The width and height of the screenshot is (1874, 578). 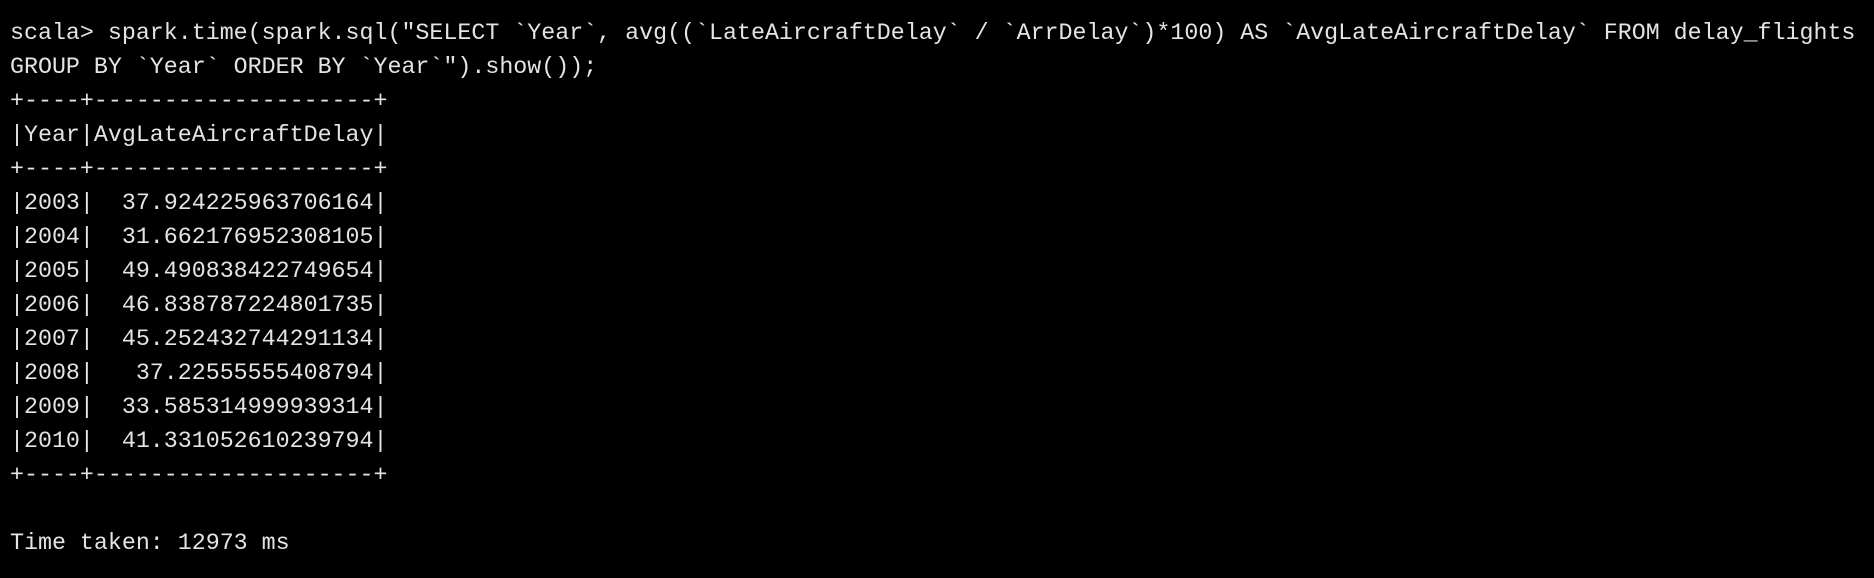 I want to click on table-row: |2004| 31.662176952308105|, so click(x=199, y=237).